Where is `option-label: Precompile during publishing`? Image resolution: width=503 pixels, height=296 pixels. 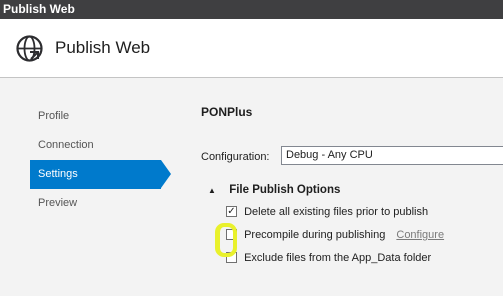 option-label: Precompile during publishing is located at coordinates (315, 235).